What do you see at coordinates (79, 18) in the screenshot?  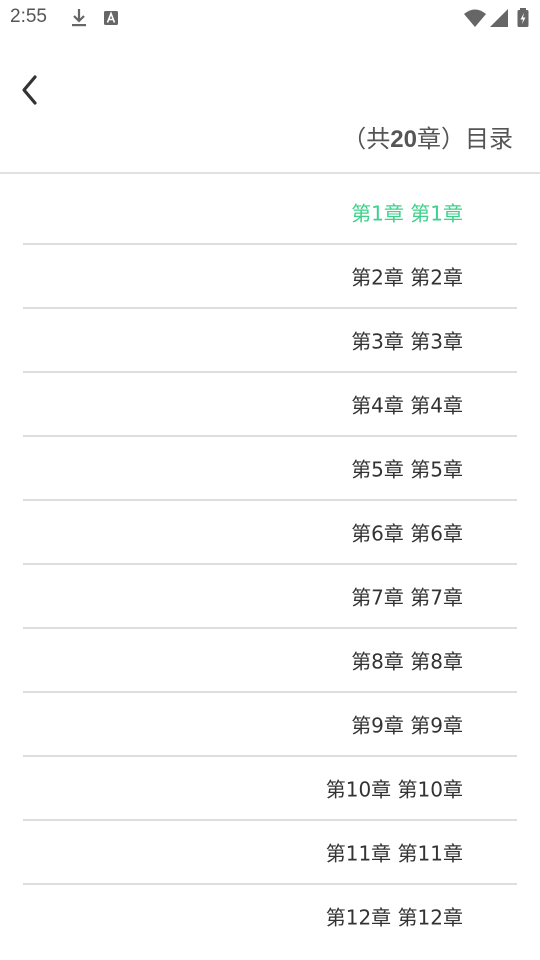 I see `download-icon` at bounding box center [79, 18].